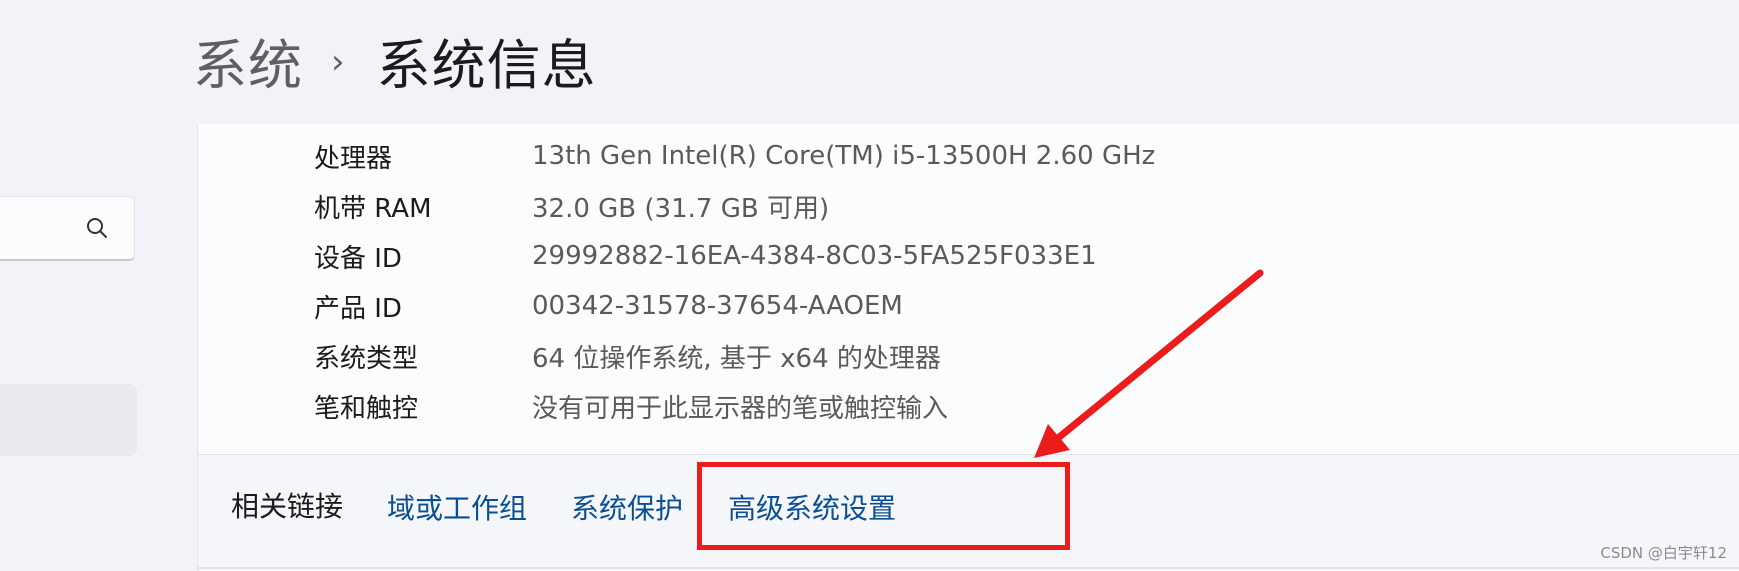 The height and width of the screenshot is (571, 1739). Describe the element at coordinates (457, 507) in the screenshot. I see `domain-or-workgroup-link: 域或工作组` at that location.